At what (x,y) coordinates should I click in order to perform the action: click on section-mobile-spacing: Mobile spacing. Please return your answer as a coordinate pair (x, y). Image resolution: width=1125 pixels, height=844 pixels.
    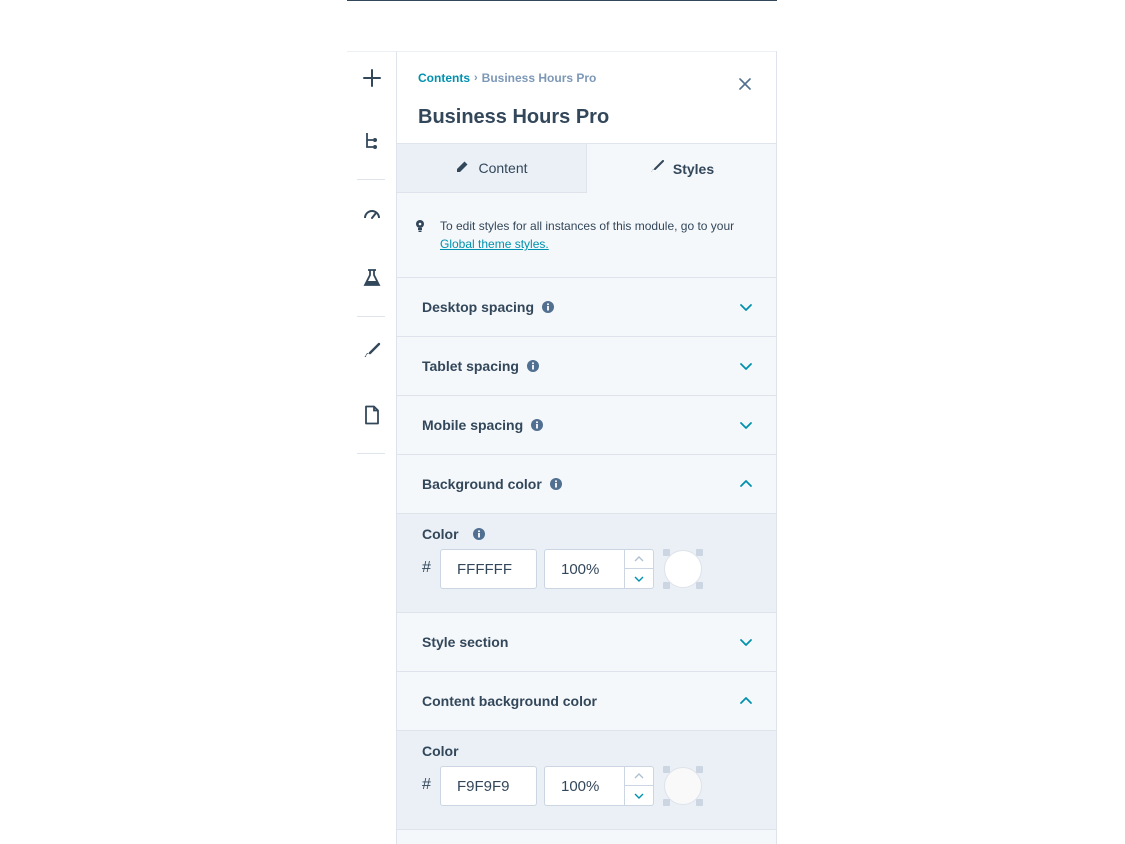
    Looking at the image, I should click on (586, 425).